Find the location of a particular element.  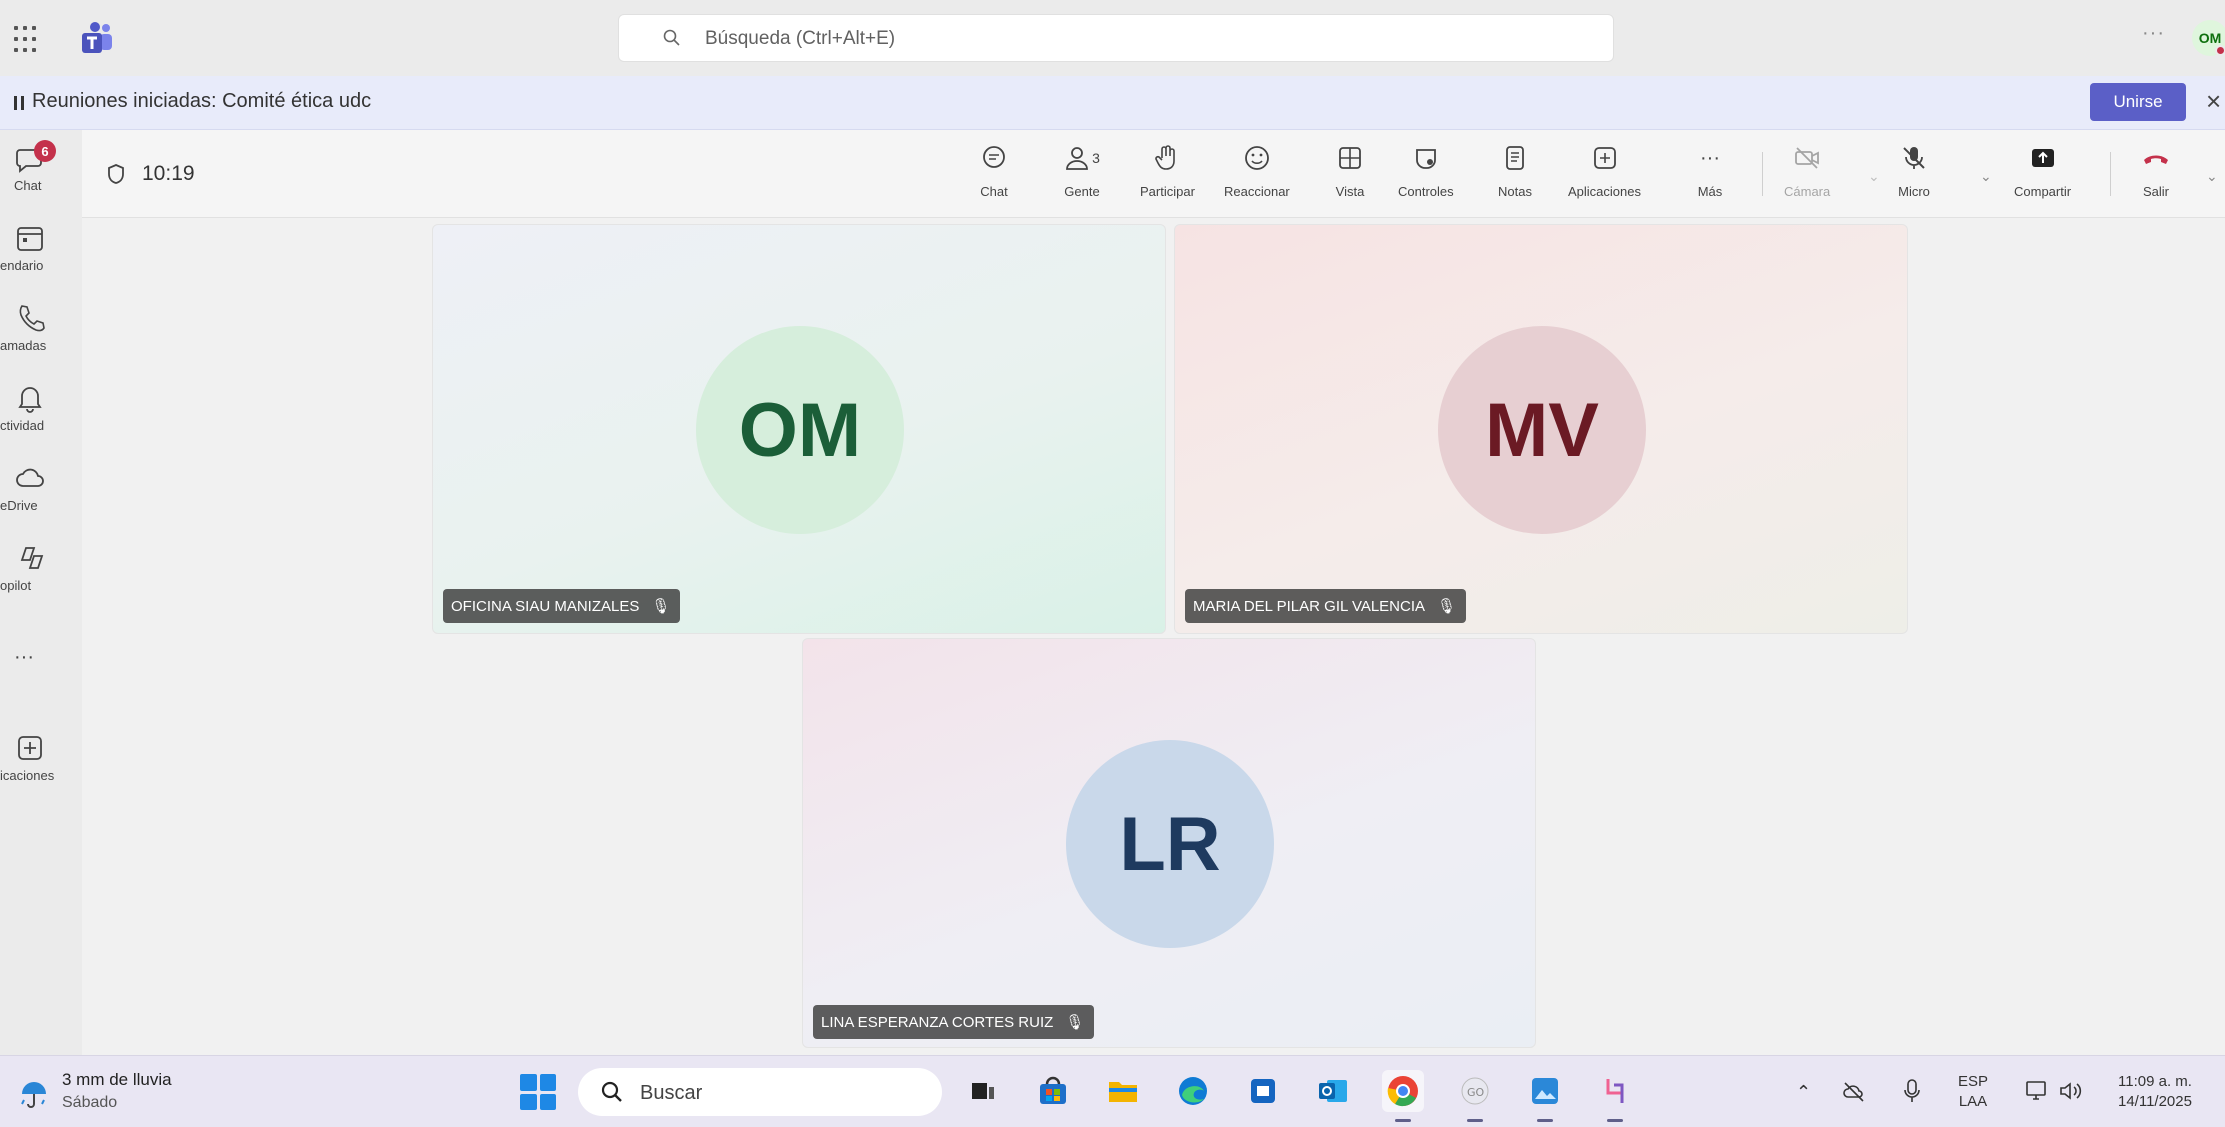

phone-icon is located at coordinates (32, 318).